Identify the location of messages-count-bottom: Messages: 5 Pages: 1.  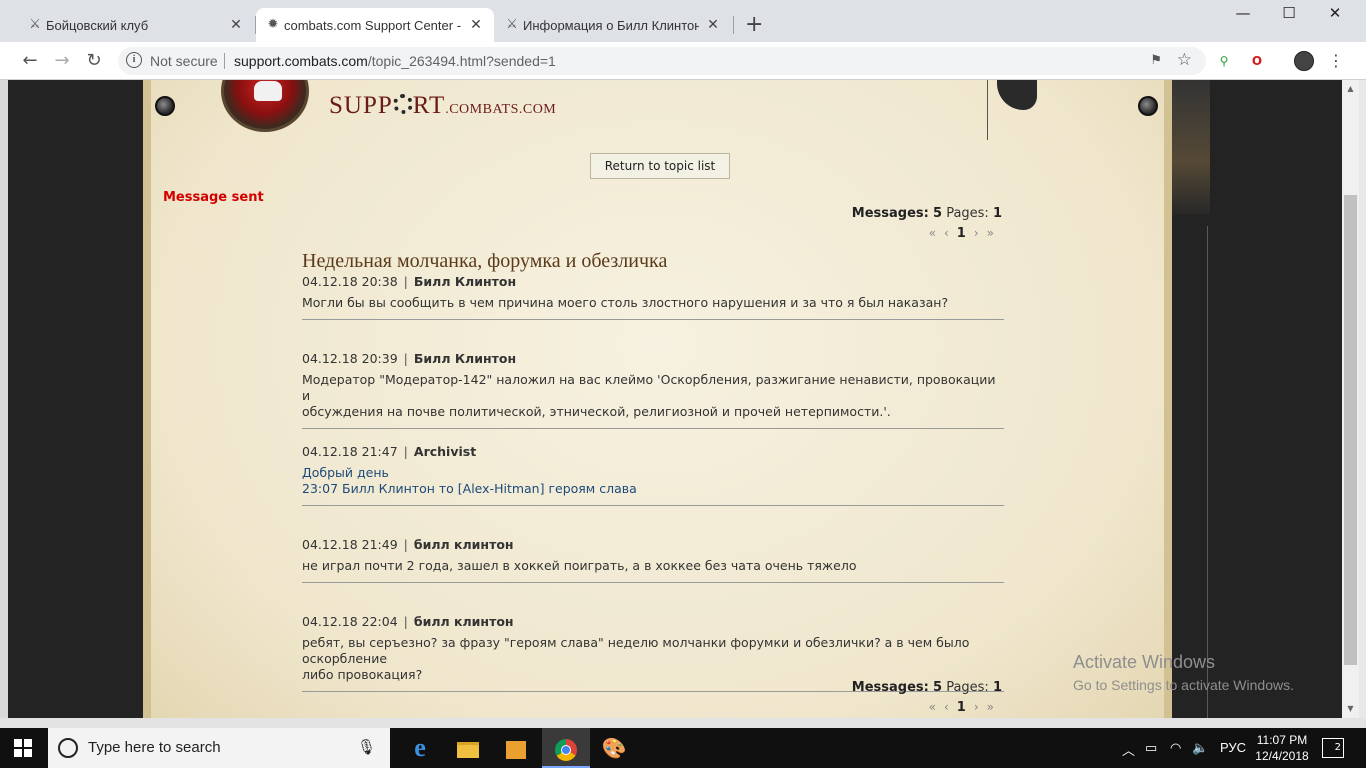
(927, 687).